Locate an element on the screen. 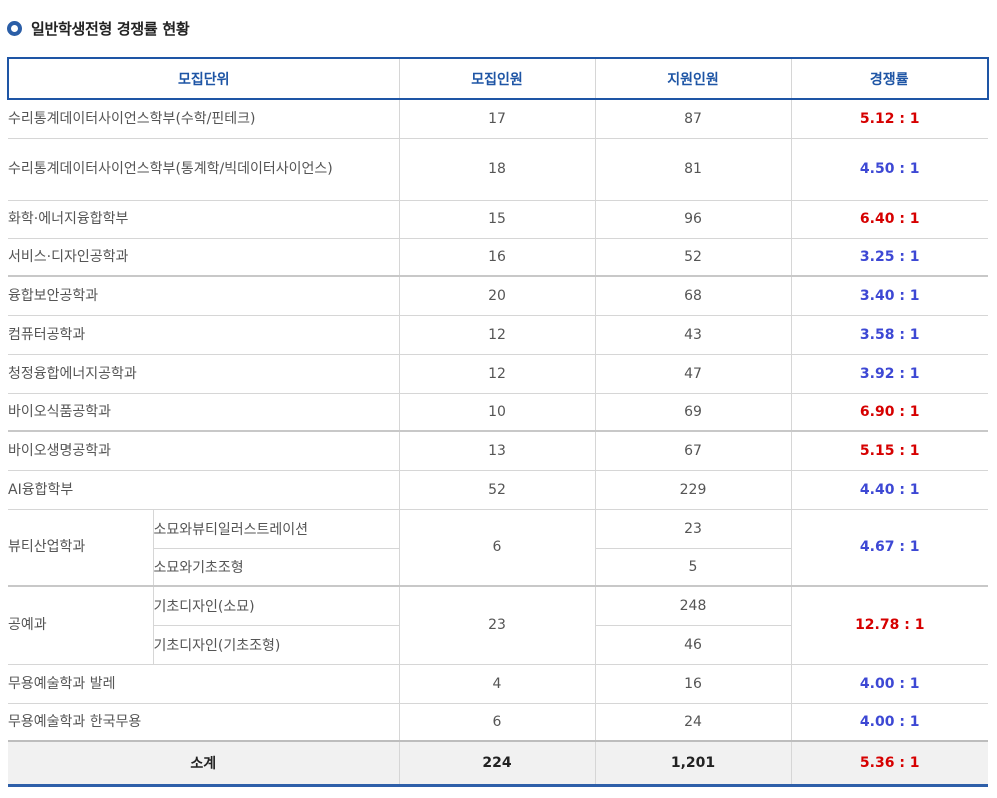 The image size is (997, 798). applicants-cell: 229 is located at coordinates (693, 489).